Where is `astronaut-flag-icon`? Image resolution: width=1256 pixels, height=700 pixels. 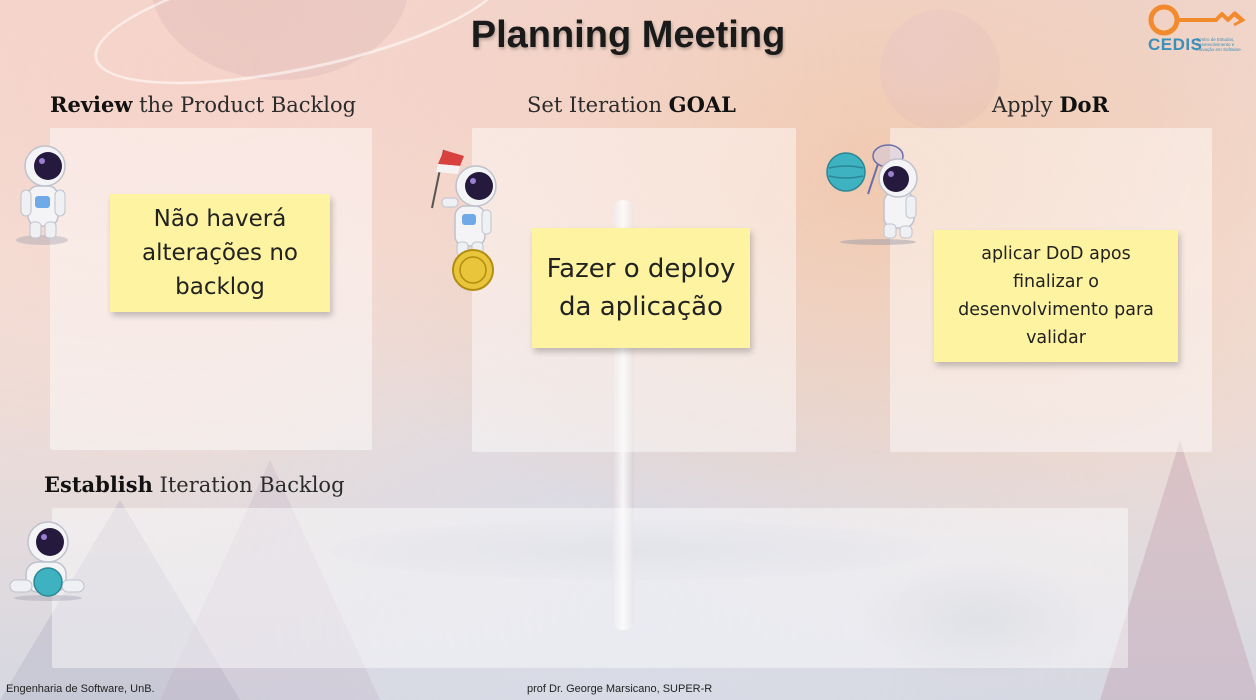
astronaut-flag-icon is located at coordinates (464, 220).